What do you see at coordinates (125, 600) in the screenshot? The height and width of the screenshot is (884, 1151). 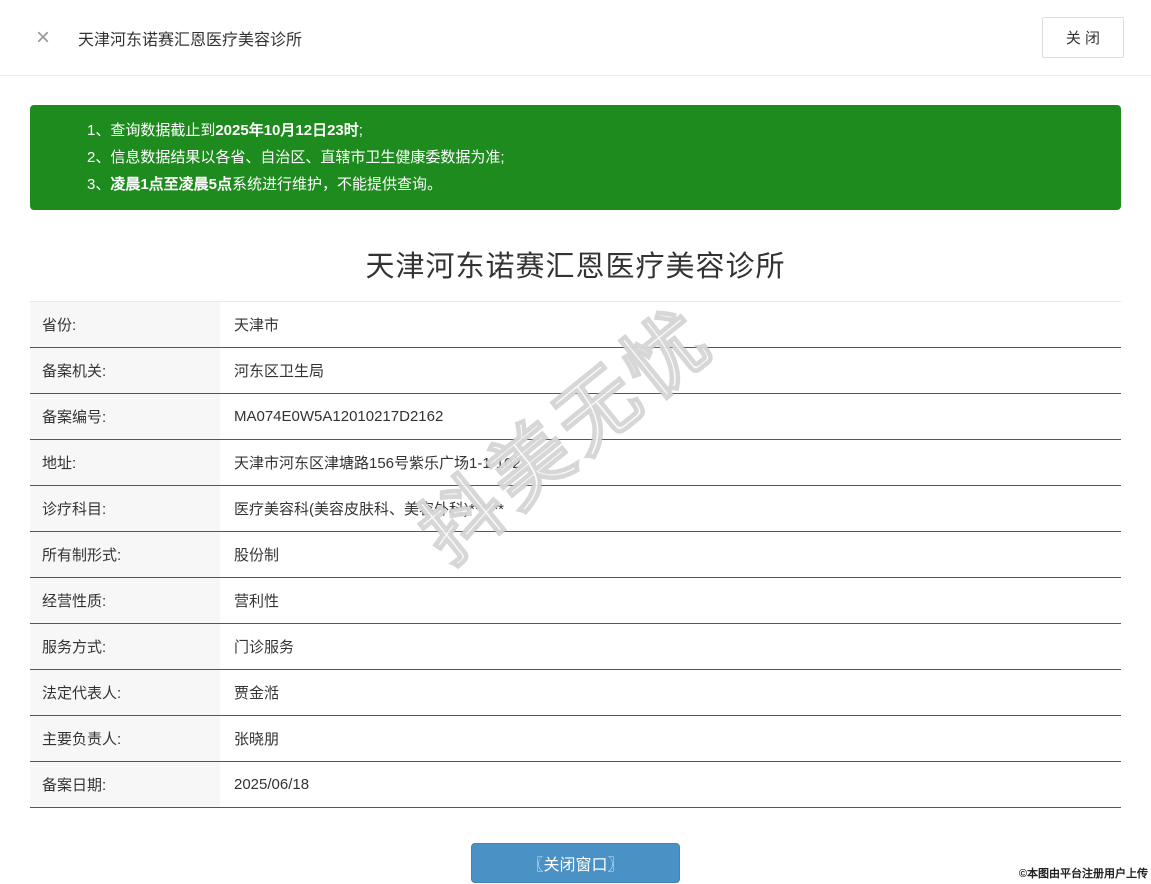 I see `row-label: 经营性质:` at bounding box center [125, 600].